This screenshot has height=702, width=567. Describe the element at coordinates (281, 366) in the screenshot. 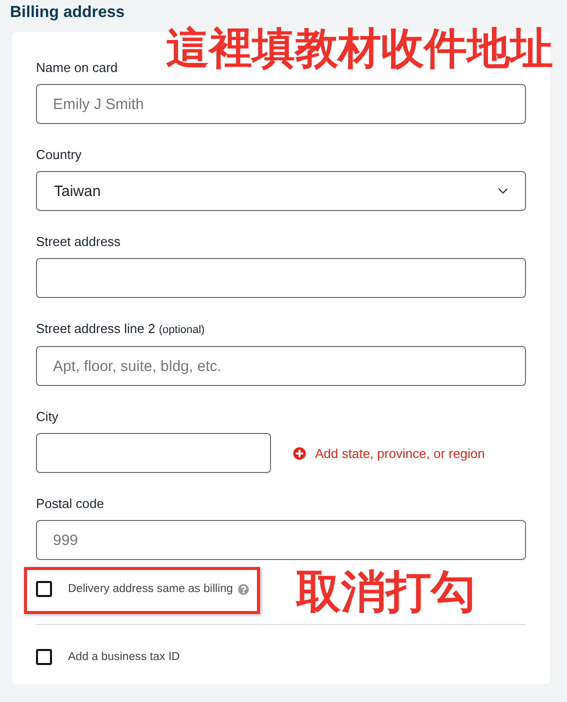

I see `input-field: Apt, floor, suite, bldg, etc.` at that location.